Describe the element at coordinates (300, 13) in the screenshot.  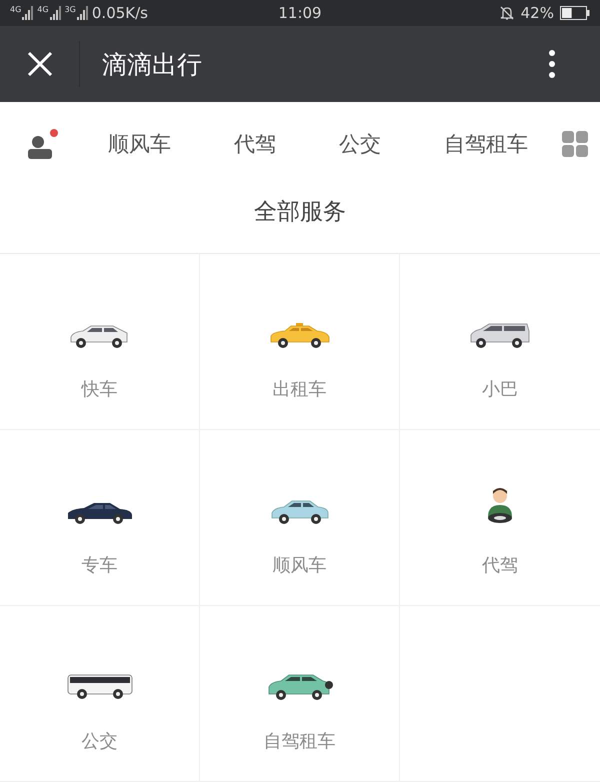
I see `clock-time: 11:09` at that location.